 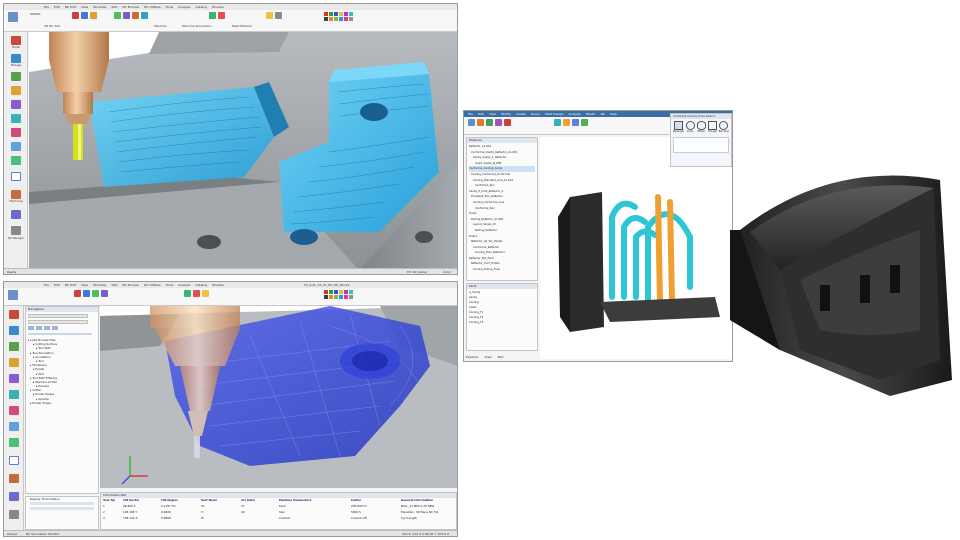 What do you see at coordinates (95, 293) in the screenshot?
I see `bottom-path-icon` at bounding box center [95, 293].